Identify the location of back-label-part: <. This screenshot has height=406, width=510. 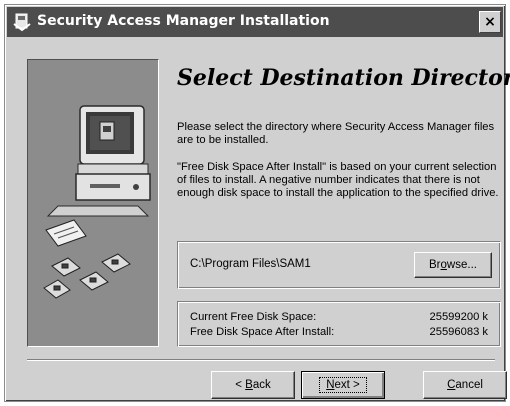
(240, 385).